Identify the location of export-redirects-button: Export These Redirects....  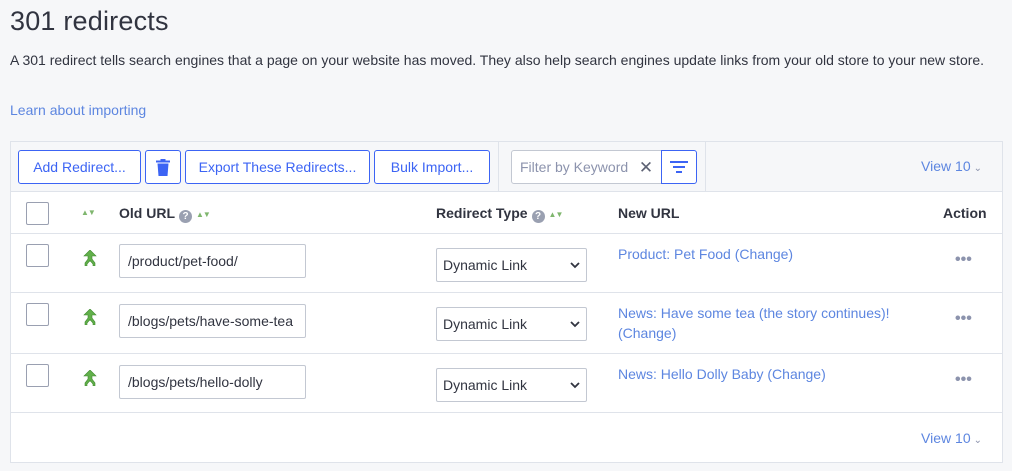
(277, 167).